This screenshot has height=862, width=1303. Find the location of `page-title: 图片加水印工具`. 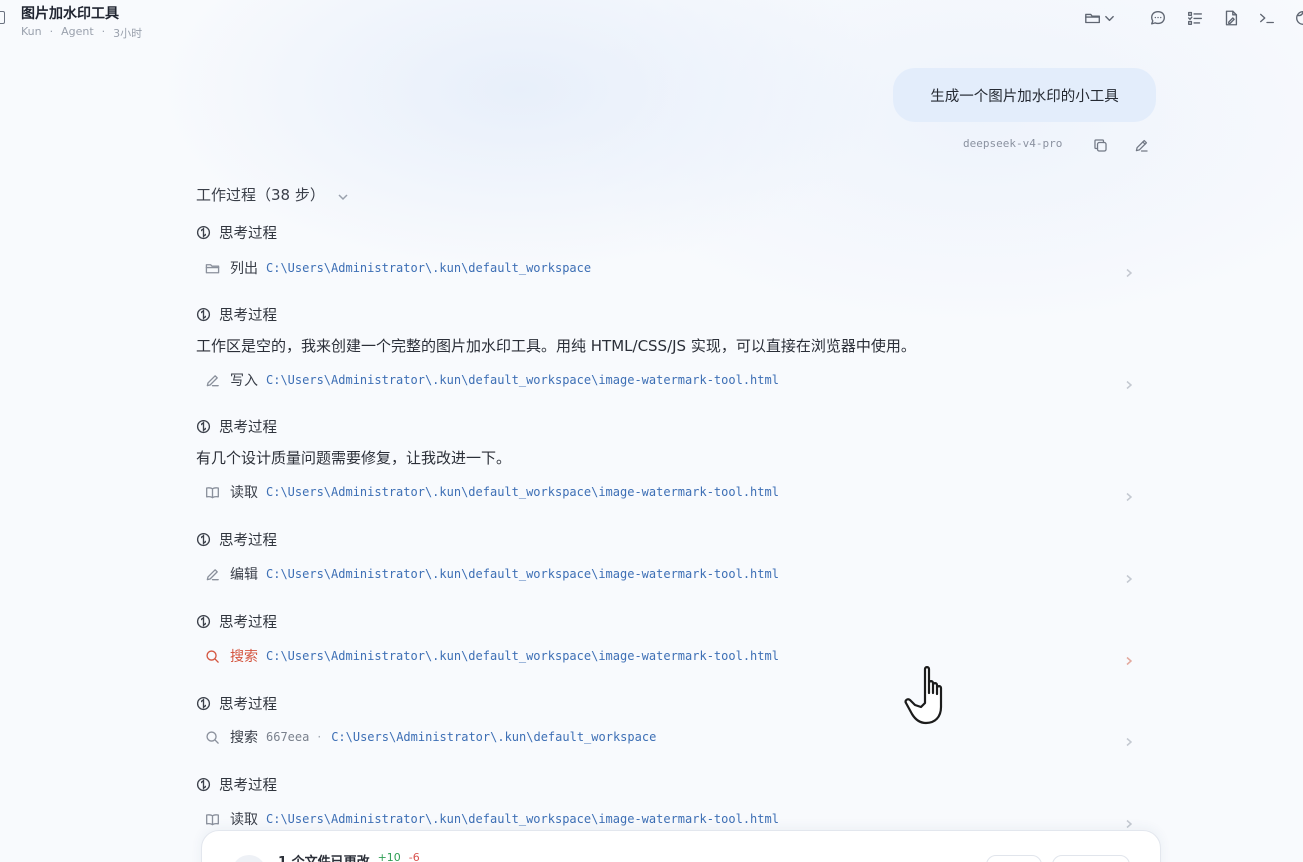

page-title: 图片加水印工具 is located at coordinates (70, 14).